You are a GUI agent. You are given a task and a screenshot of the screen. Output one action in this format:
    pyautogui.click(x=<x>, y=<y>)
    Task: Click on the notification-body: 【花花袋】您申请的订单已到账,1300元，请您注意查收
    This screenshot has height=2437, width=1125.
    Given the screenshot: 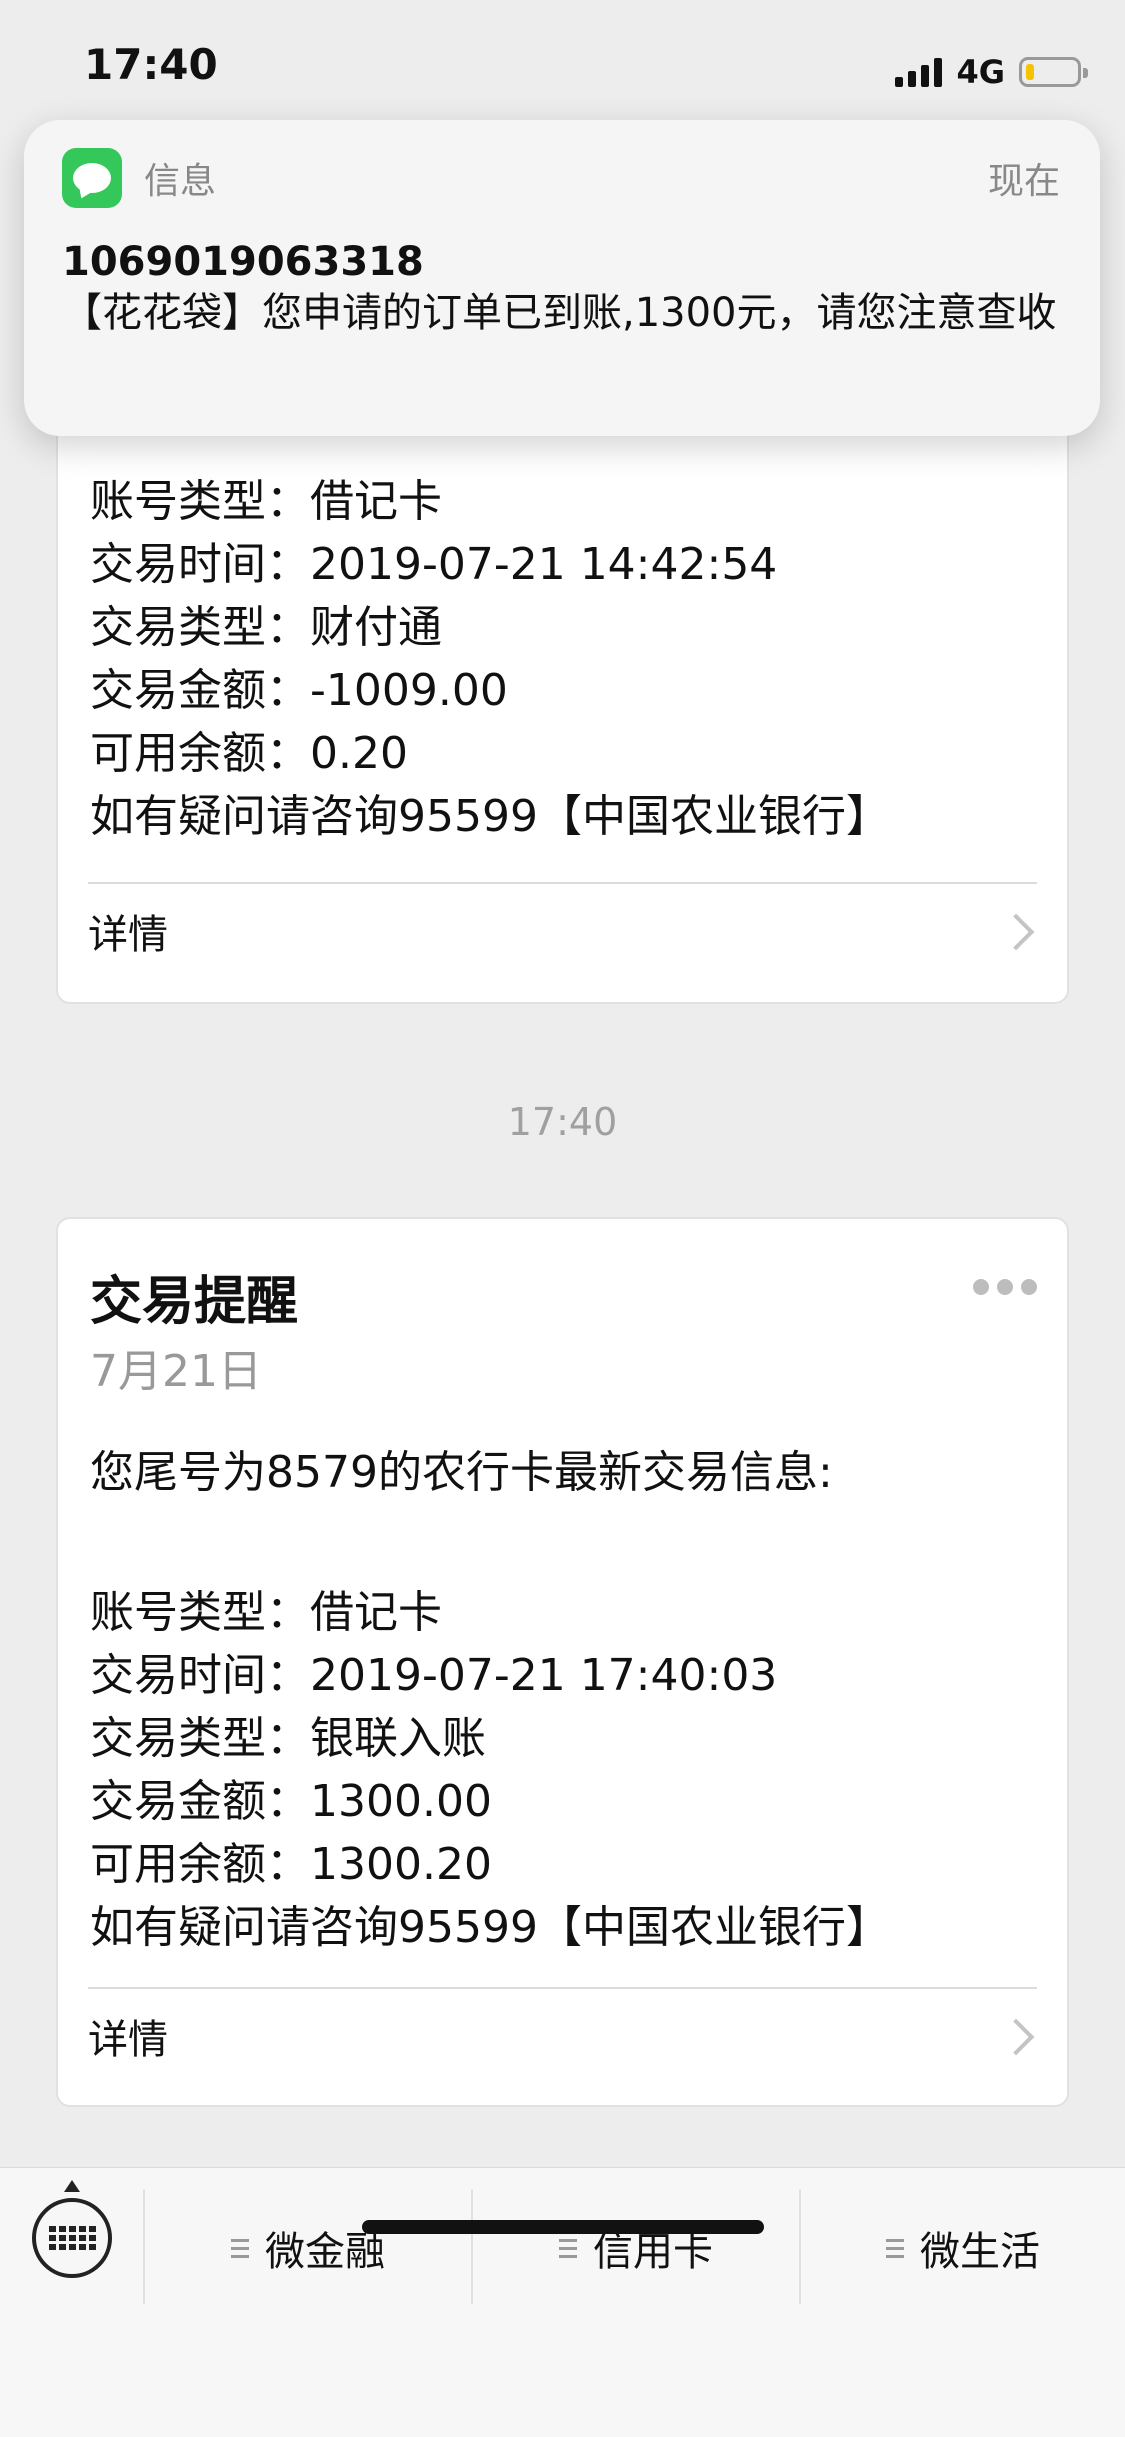 What is the action you would take?
    pyautogui.click(x=559, y=313)
    